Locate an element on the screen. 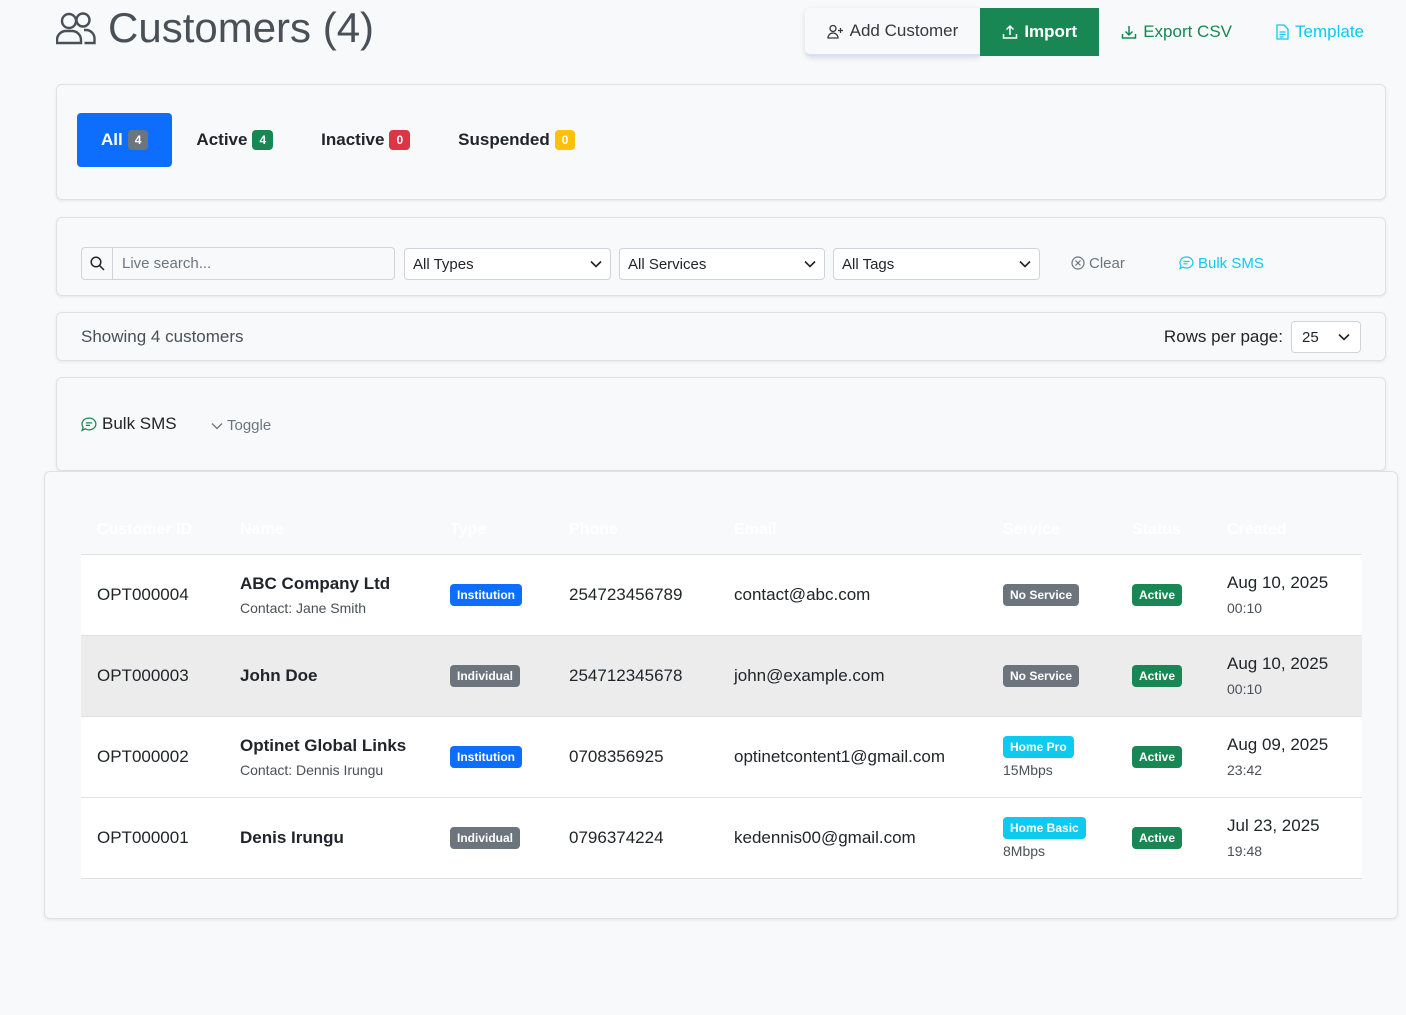  service-speed: 15Mbps is located at coordinates (1028, 769).